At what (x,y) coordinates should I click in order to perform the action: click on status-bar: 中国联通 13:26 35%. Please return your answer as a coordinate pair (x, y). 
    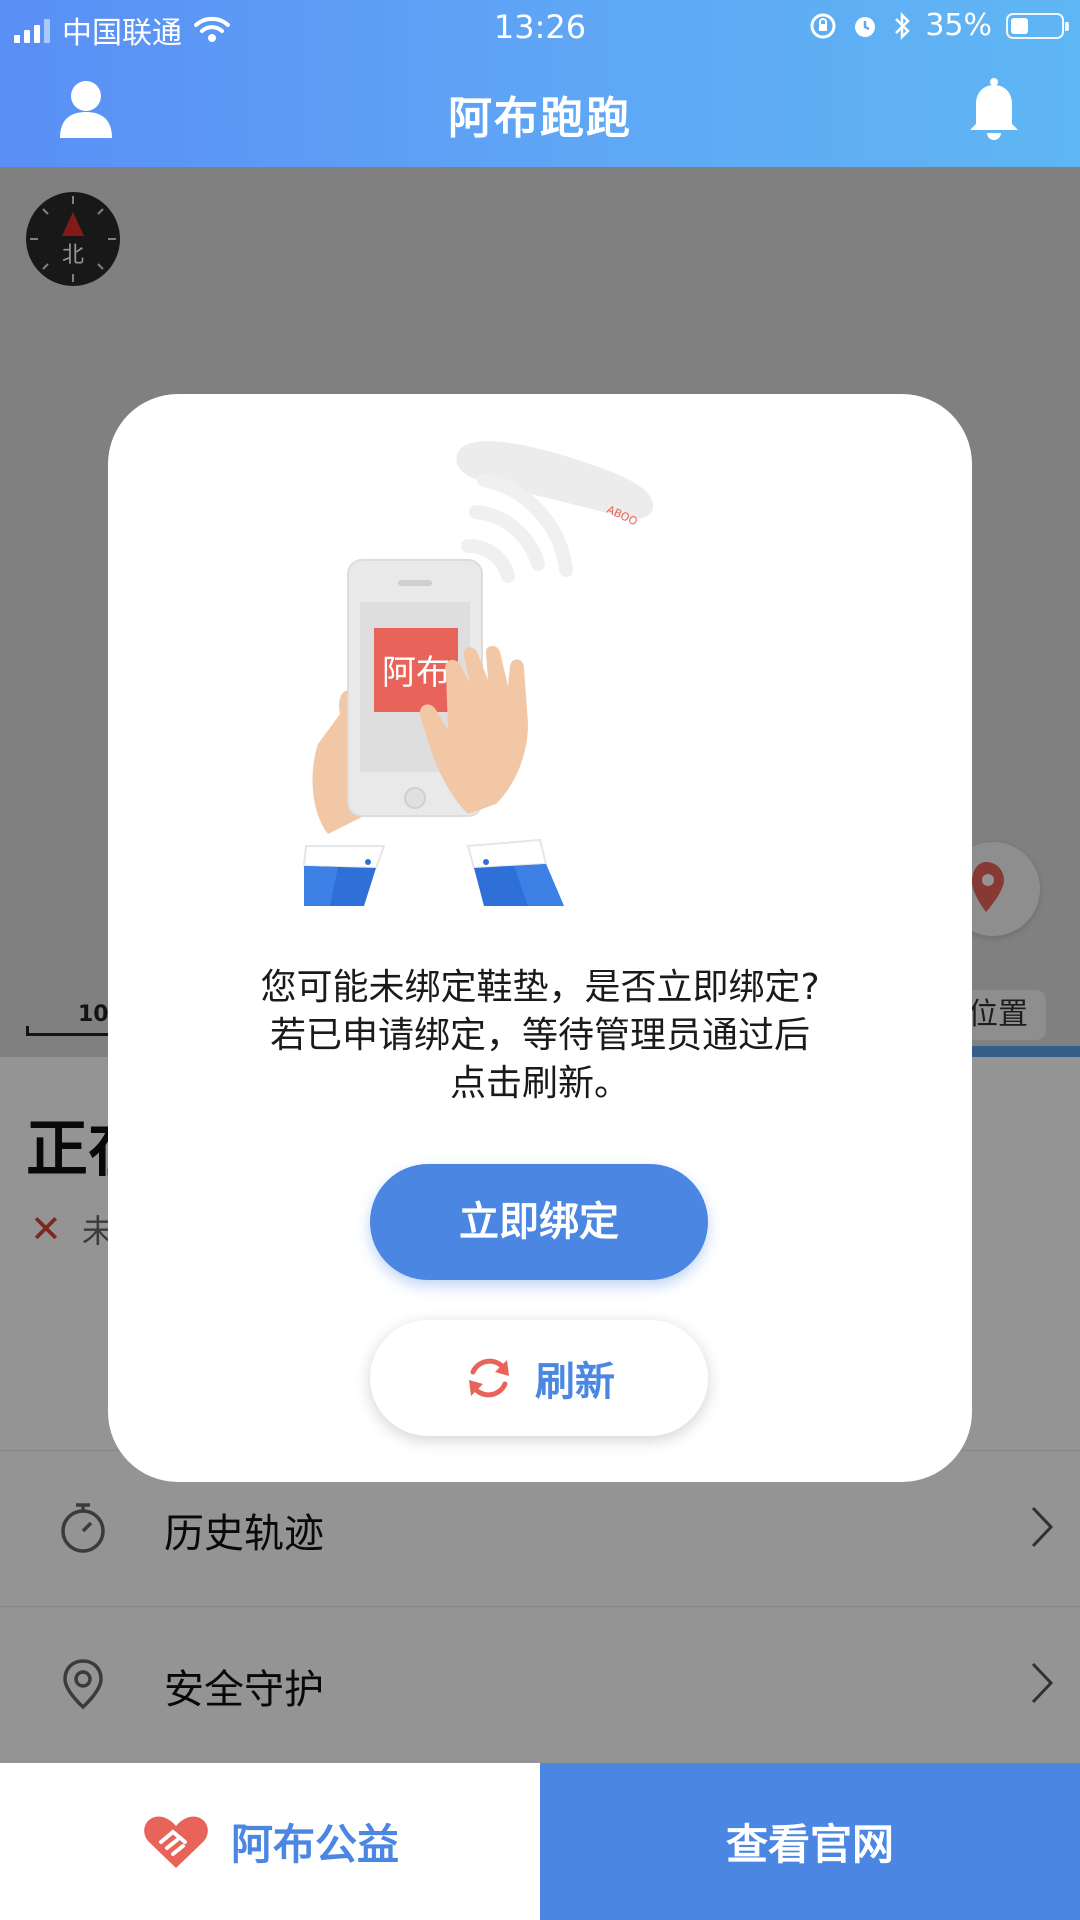
    Looking at the image, I should click on (540, 28).